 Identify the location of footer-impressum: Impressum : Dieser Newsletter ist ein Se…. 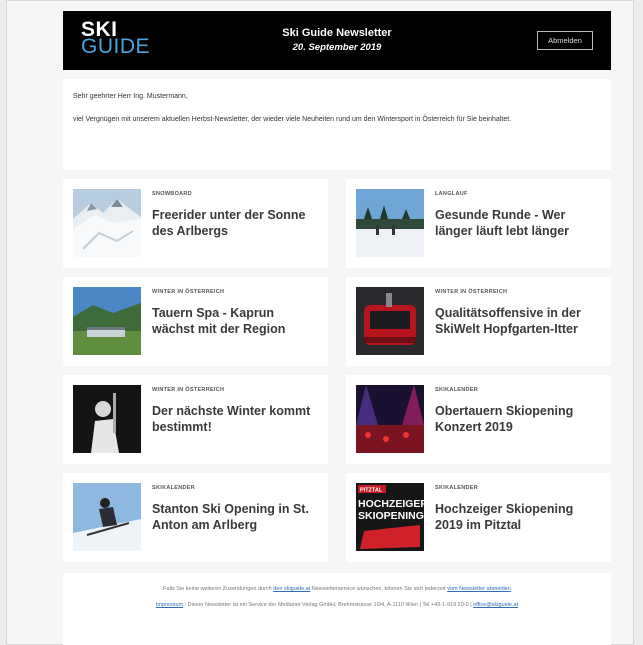
(337, 605).